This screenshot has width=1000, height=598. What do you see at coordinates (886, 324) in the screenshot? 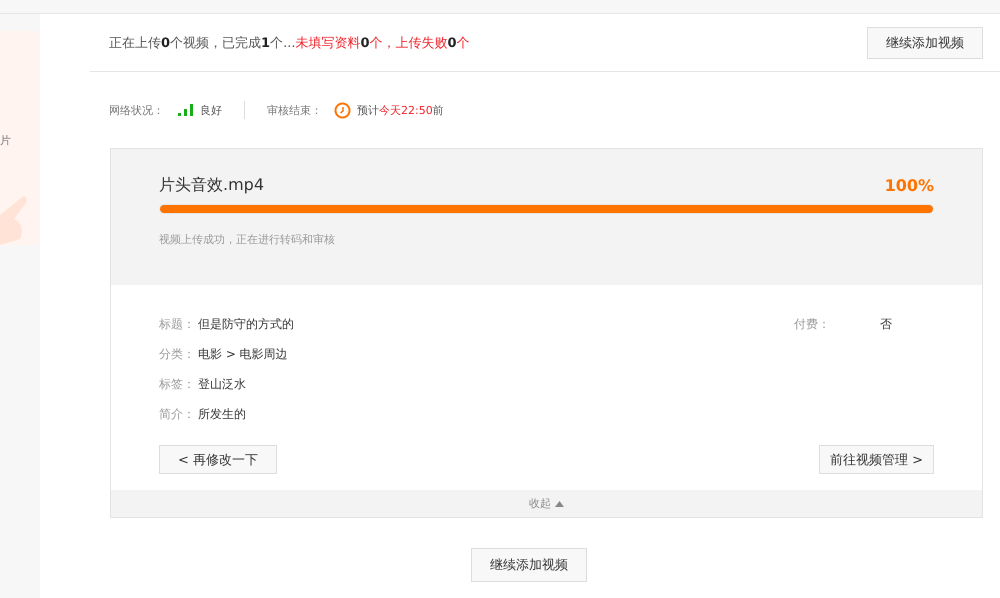
I see `field-value: 否` at bounding box center [886, 324].